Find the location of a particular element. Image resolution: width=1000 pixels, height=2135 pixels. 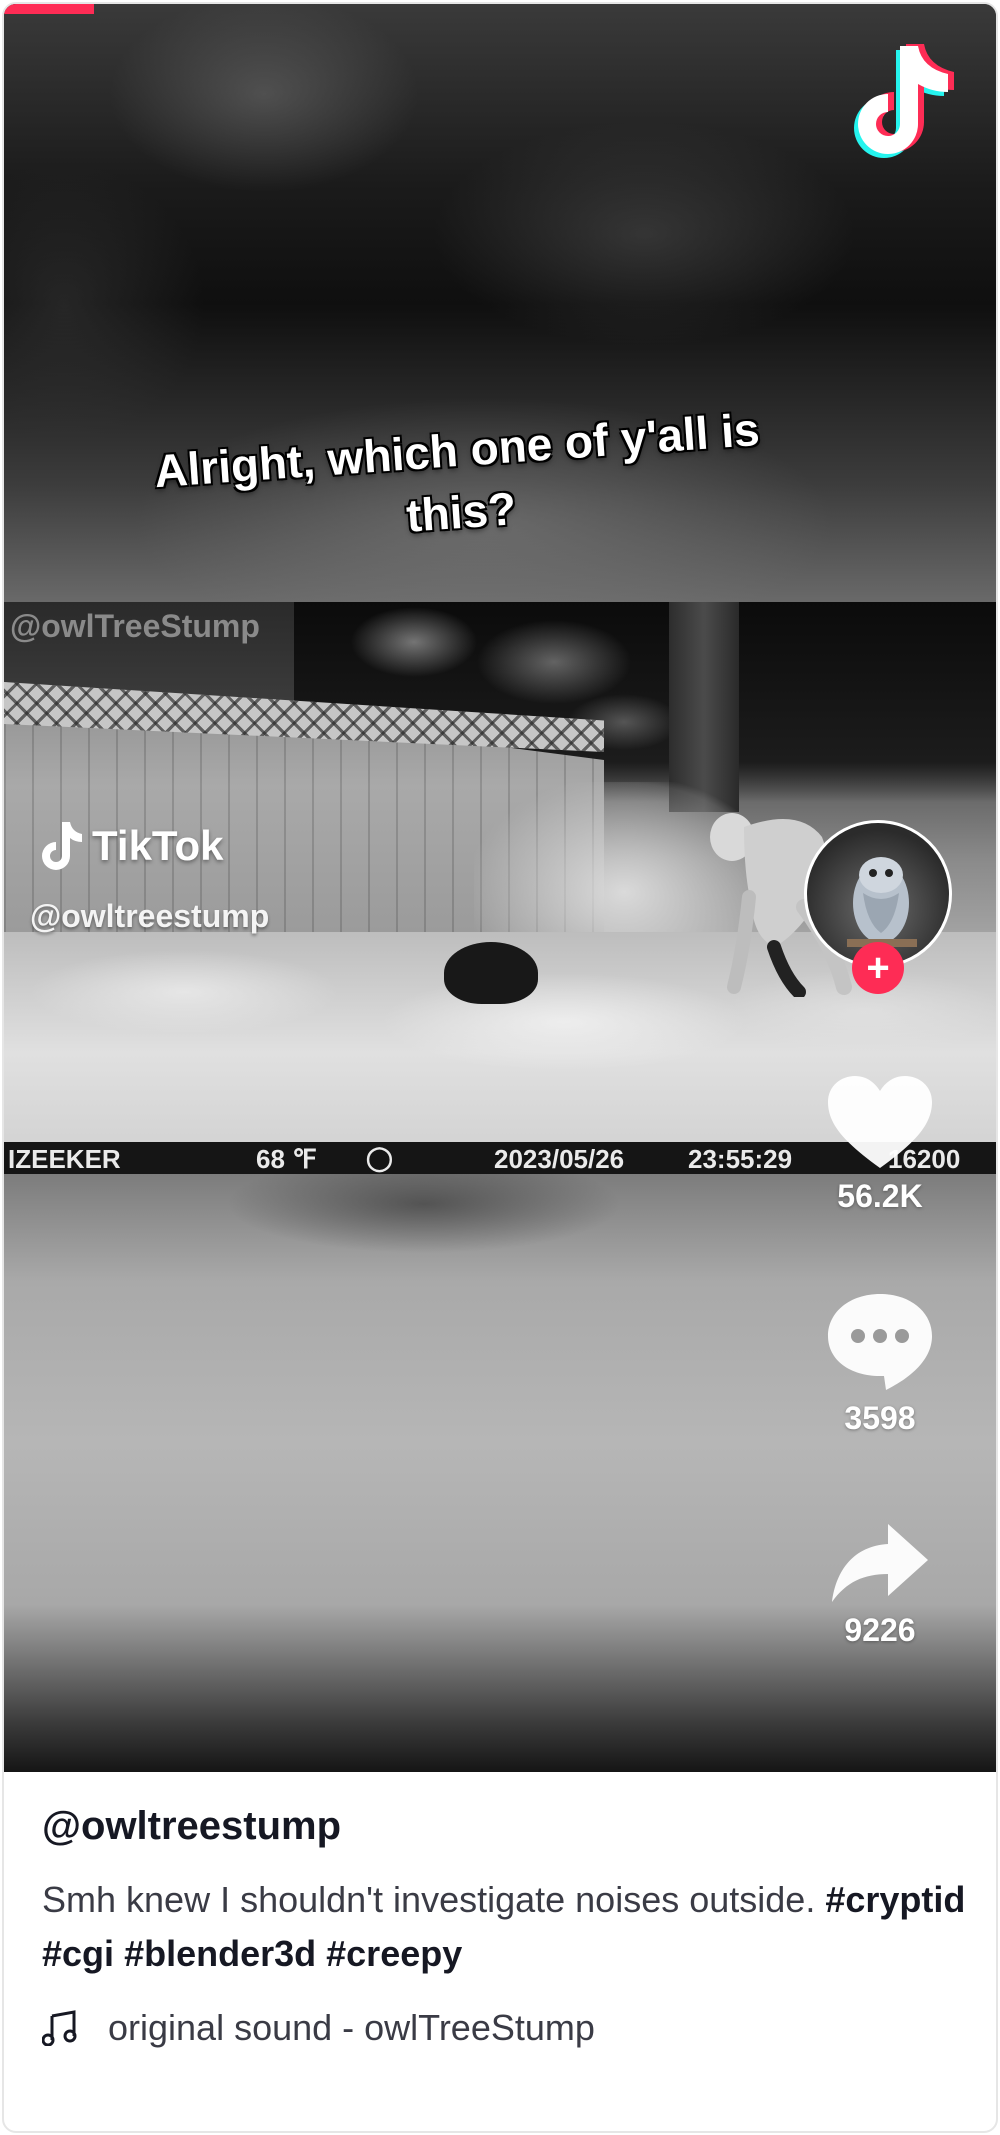

share-count: 9226 is located at coordinates (880, 1630).